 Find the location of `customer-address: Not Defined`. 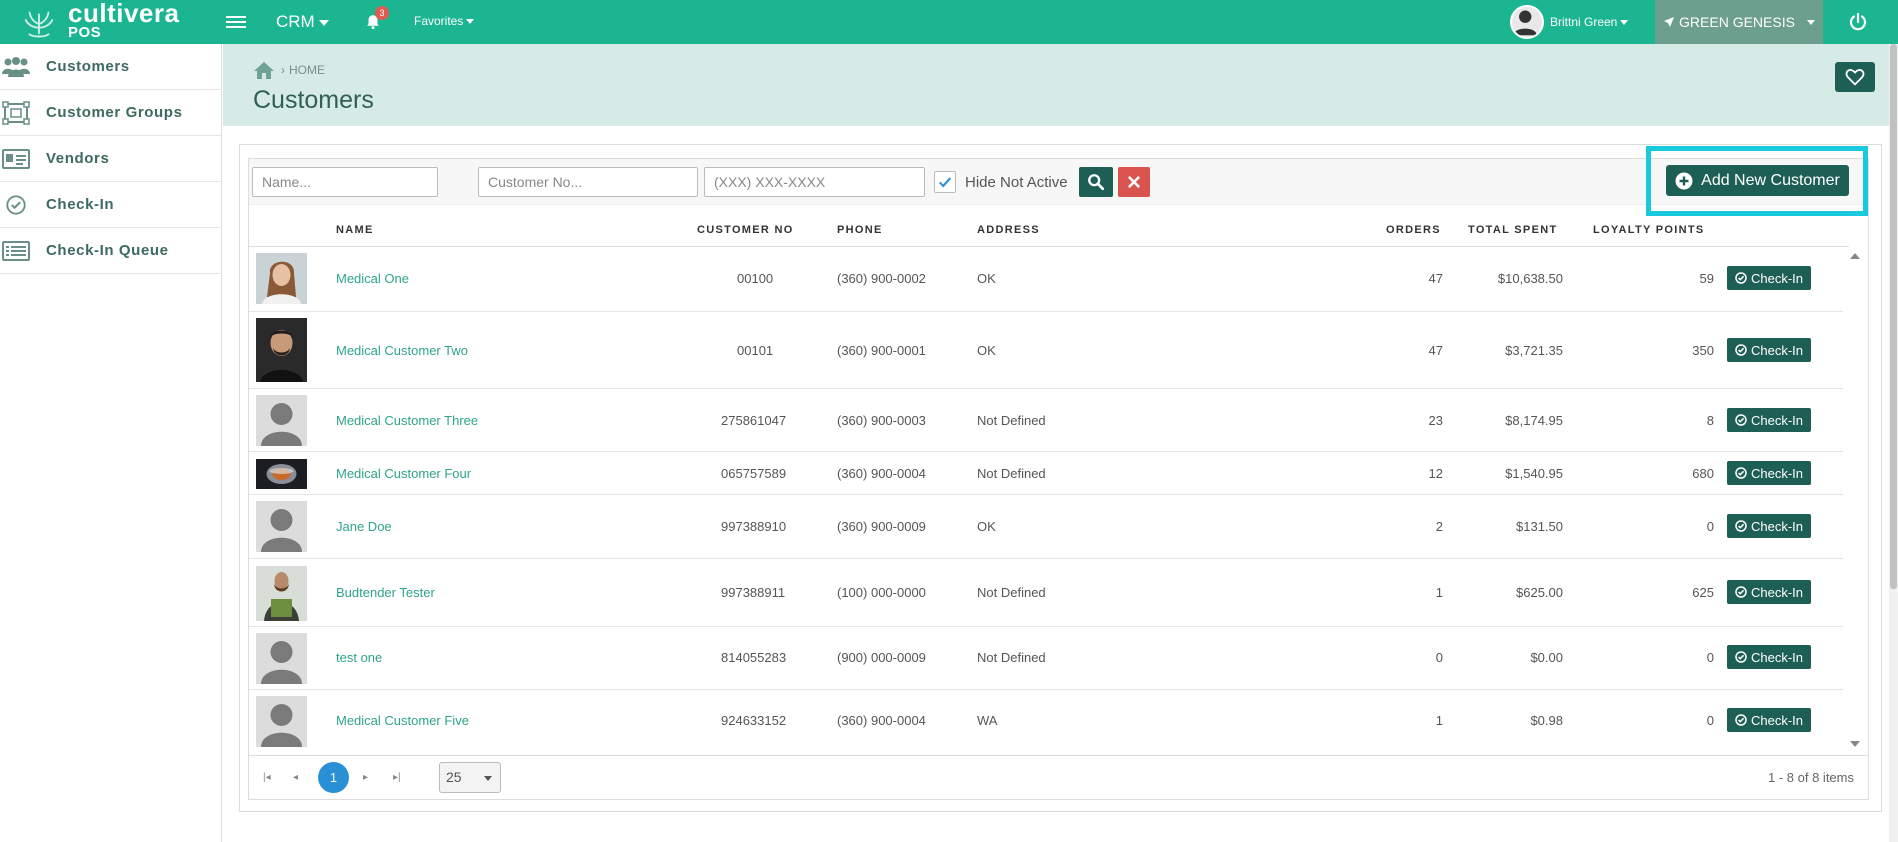

customer-address: Not Defined is located at coordinates (1011, 473).